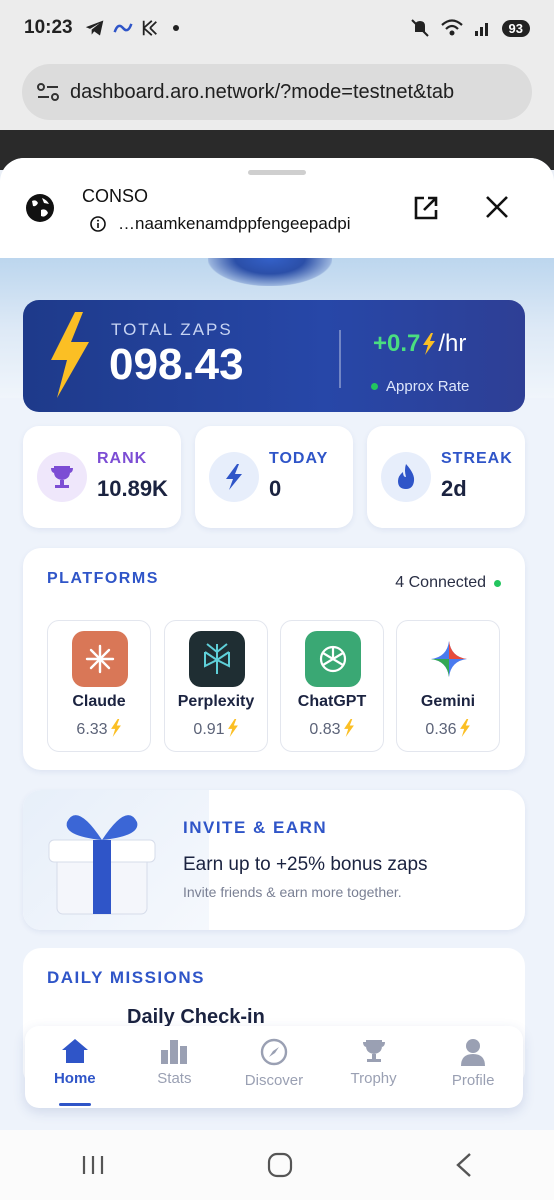  I want to click on info-icon, so click(98, 224).